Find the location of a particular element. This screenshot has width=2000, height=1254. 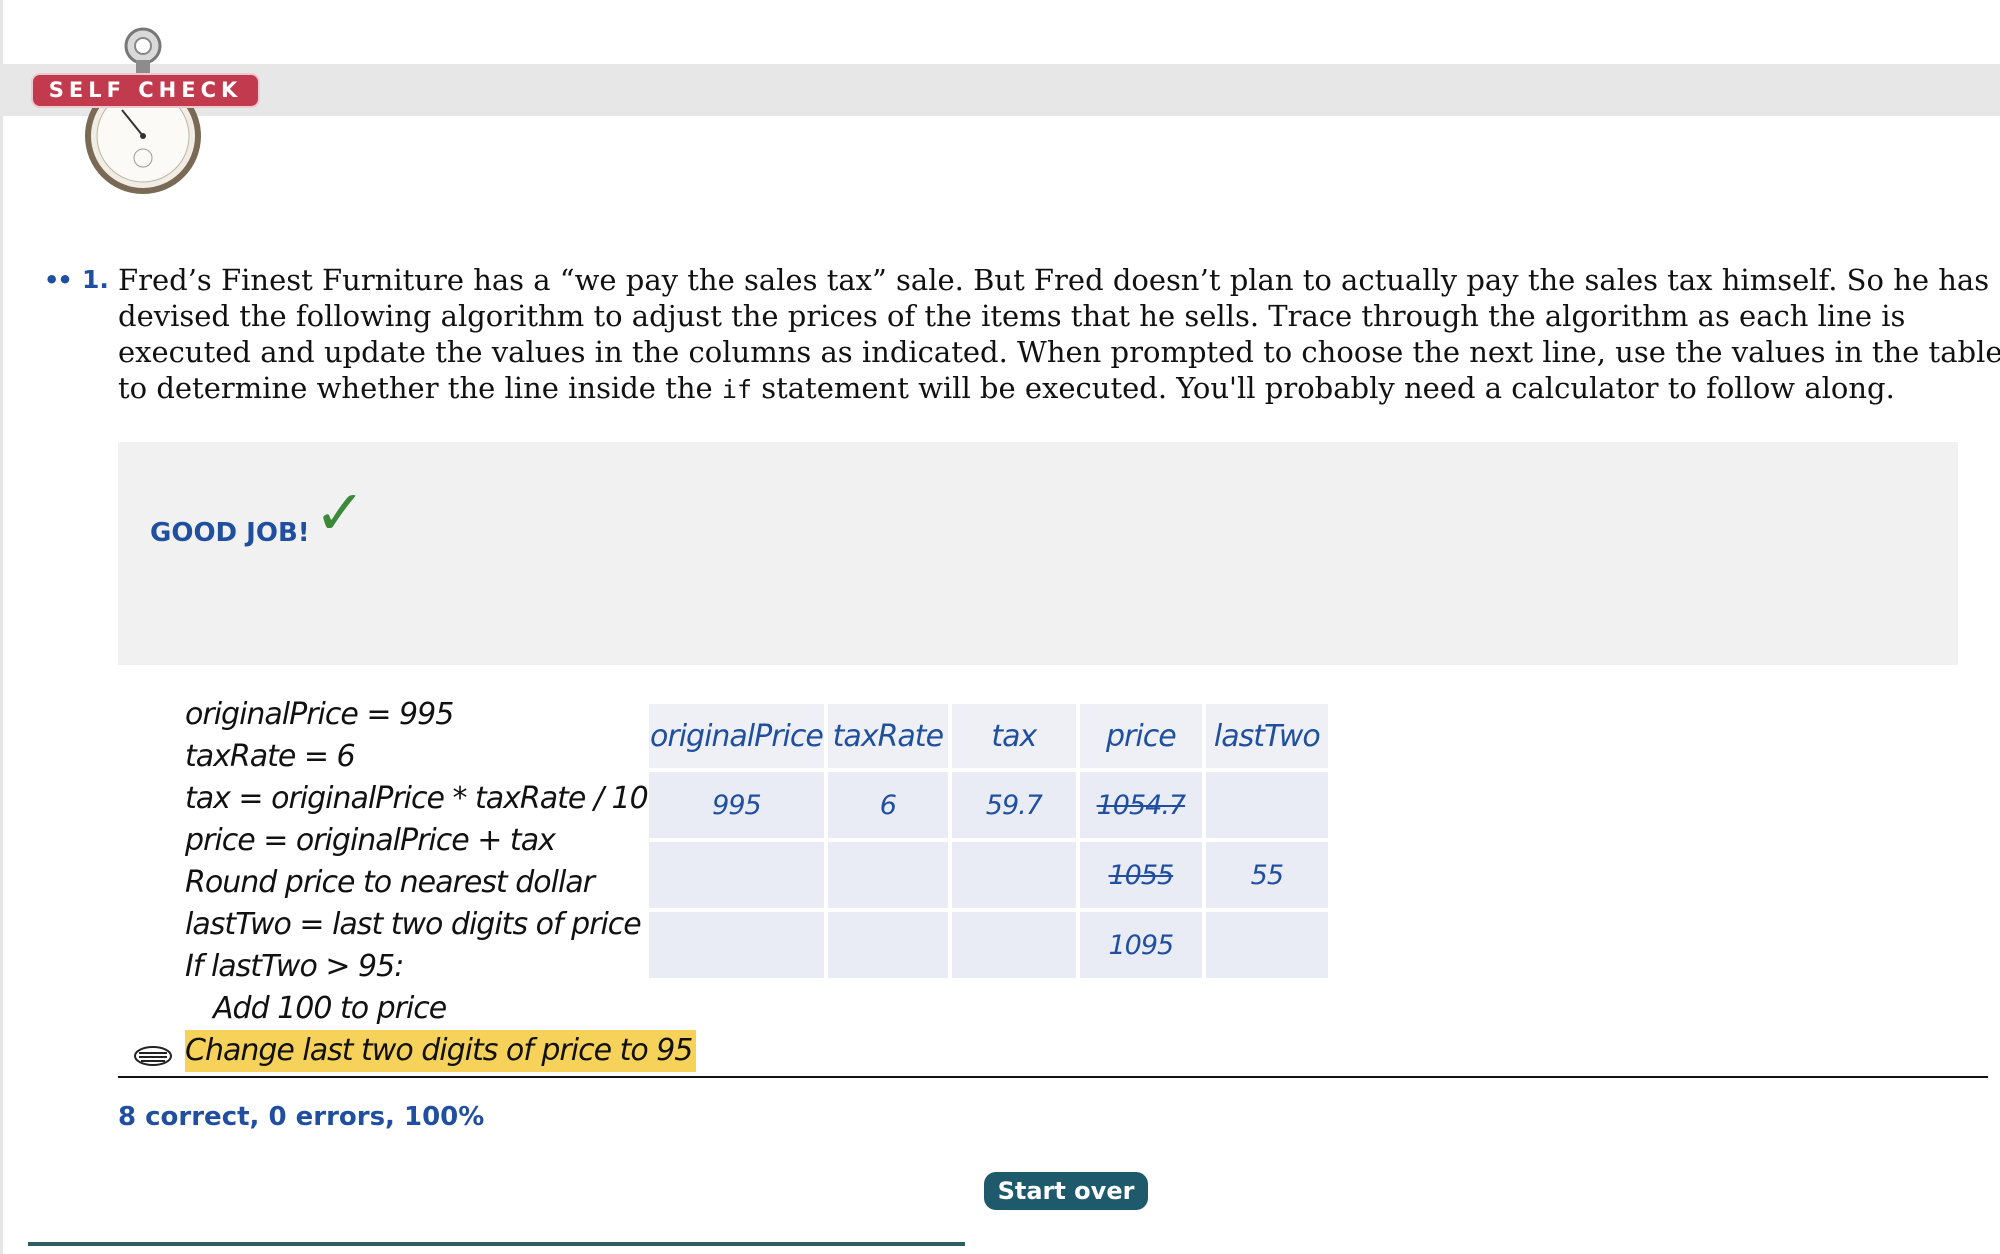

feedback-message: GOOD JOB! is located at coordinates (230, 533).